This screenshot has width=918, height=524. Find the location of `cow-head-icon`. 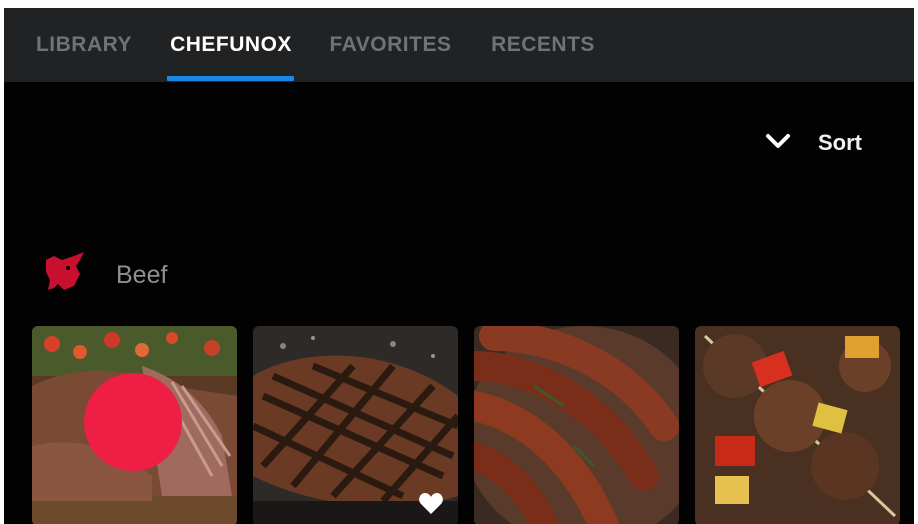

cow-head-icon is located at coordinates (63, 275).